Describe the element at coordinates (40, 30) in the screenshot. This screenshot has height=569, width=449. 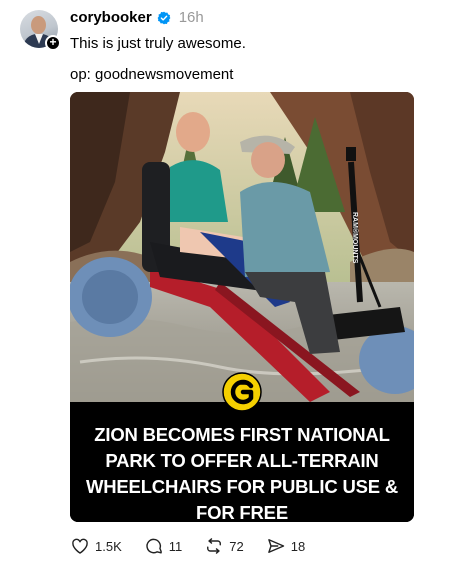
I see `author-avatar: +` at that location.